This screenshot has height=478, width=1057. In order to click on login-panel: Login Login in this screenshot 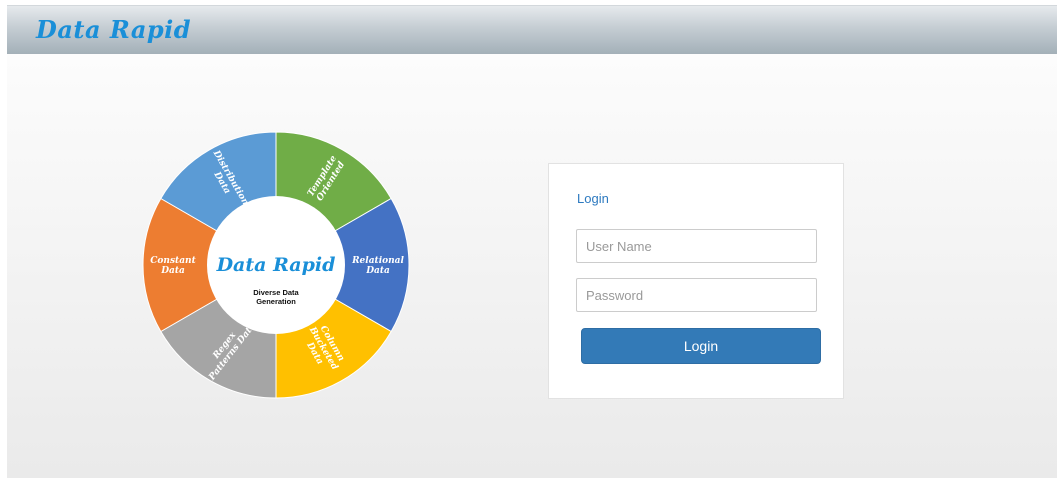, I will do `click(696, 281)`.